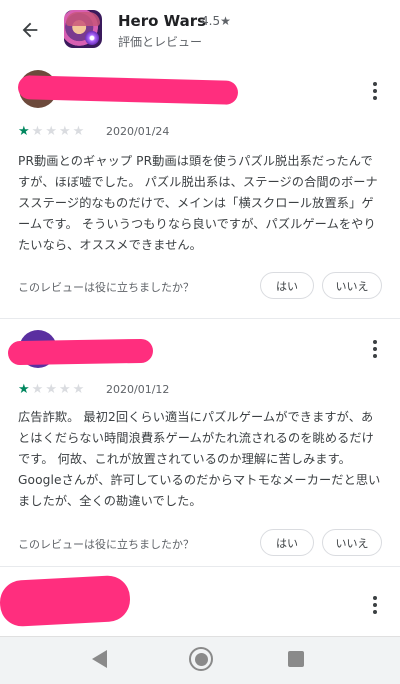  I want to click on nav-home-circle-icon, so click(201, 659).